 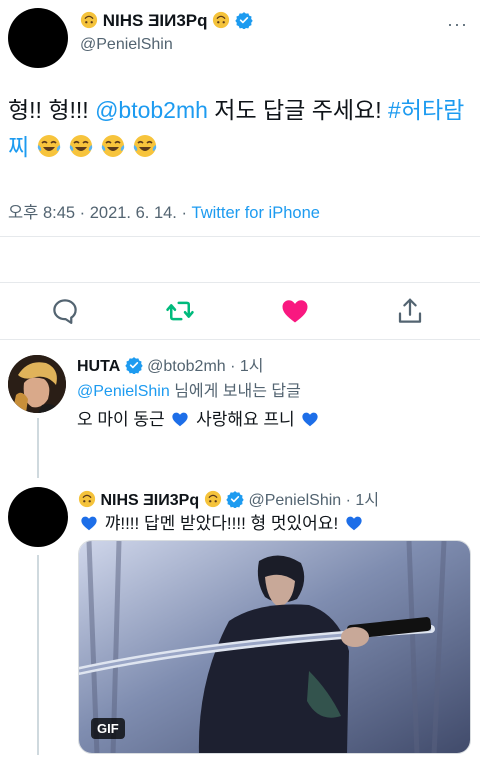 I want to click on replying-to-suffix: 님에게 보내는 답글, so click(x=235, y=391).